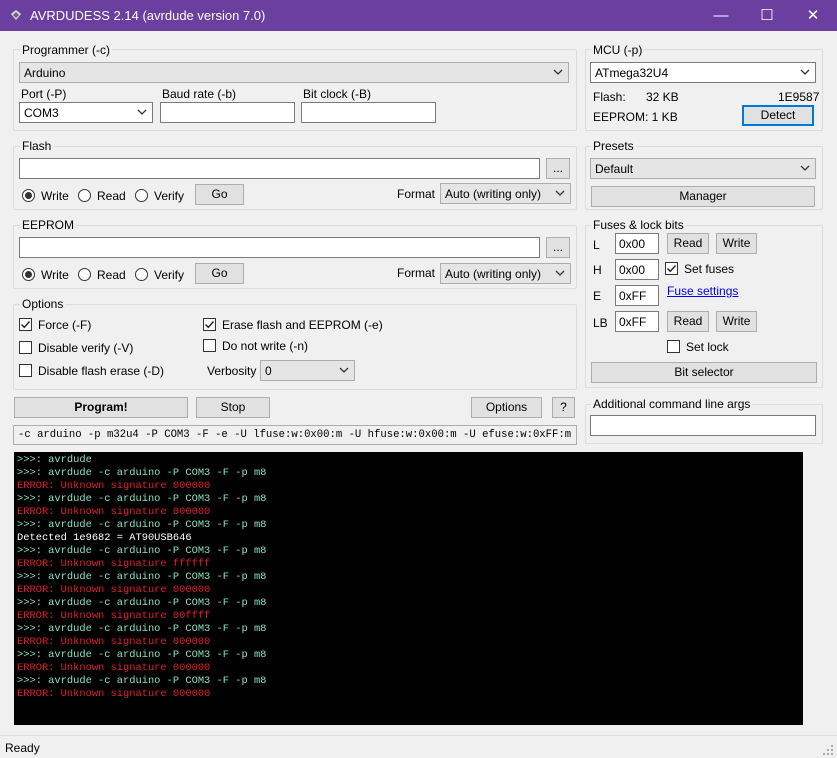 Image resolution: width=837 pixels, height=758 pixels. What do you see at coordinates (111, 275) in the screenshot?
I see `eeprom-read-label: Read` at bounding box center [111, 275].